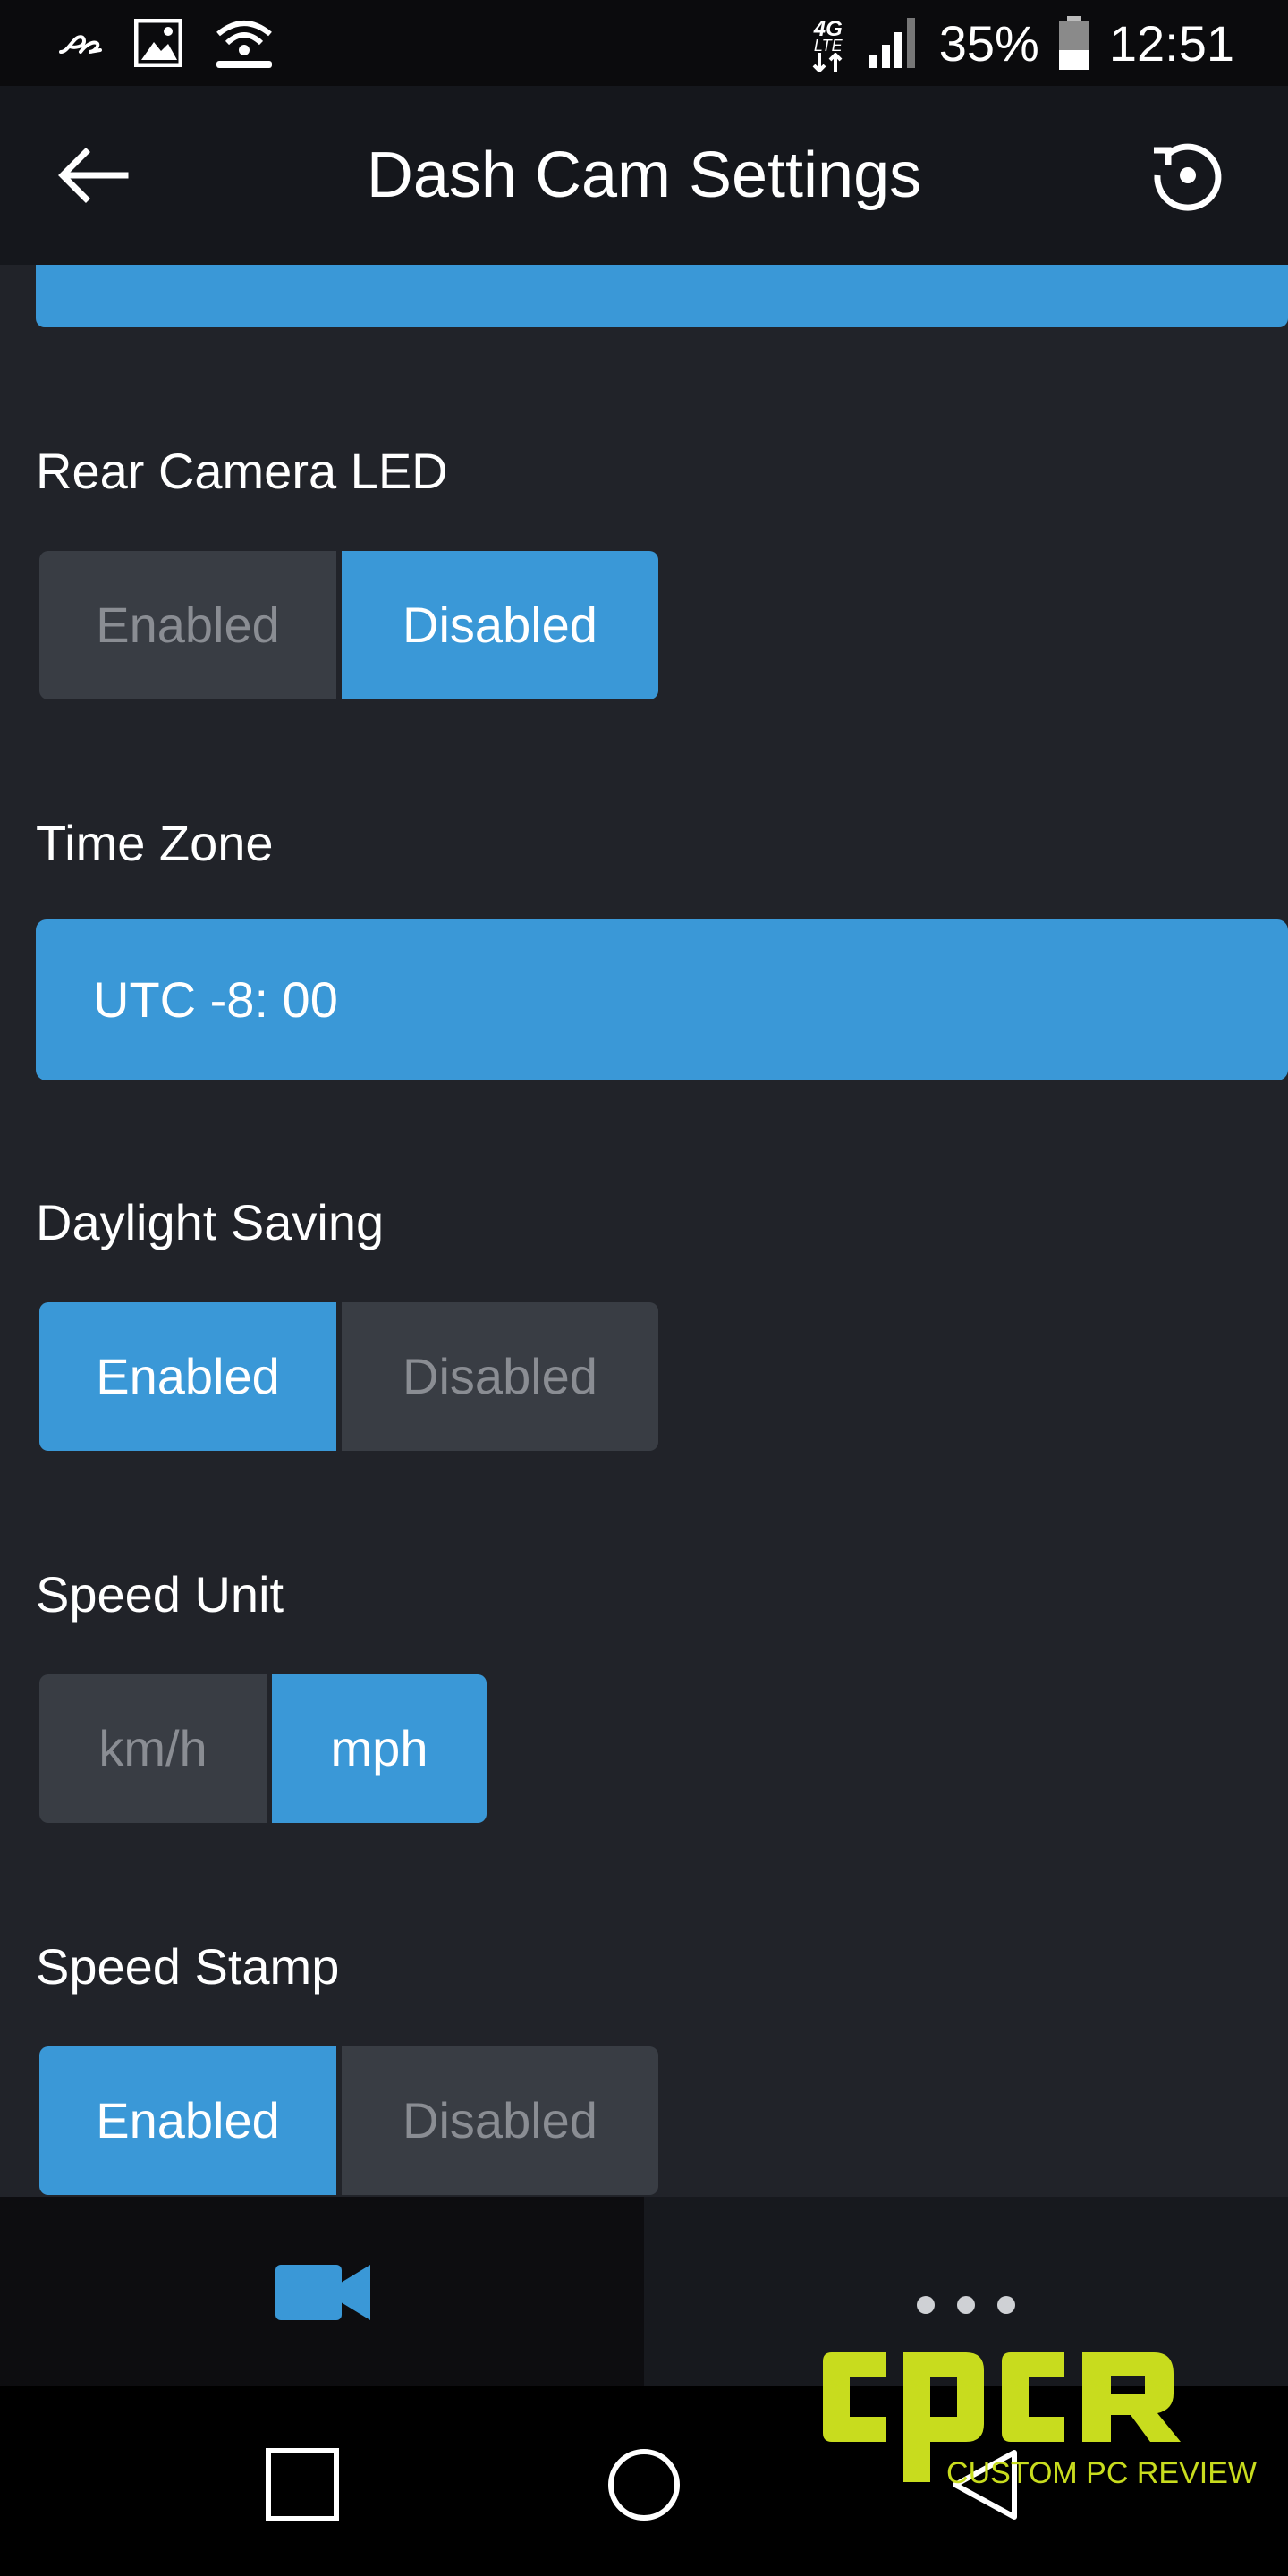  What do you see at coordinates (966, 2305) in the screenshot?
I see `more-dots-icon` at bounding box center [966, 2305].